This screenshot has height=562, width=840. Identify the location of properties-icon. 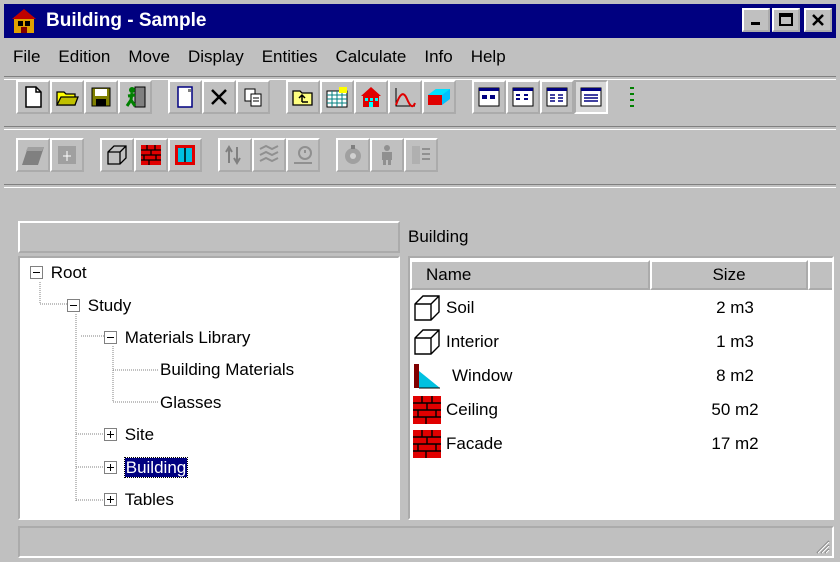
(185, 97).